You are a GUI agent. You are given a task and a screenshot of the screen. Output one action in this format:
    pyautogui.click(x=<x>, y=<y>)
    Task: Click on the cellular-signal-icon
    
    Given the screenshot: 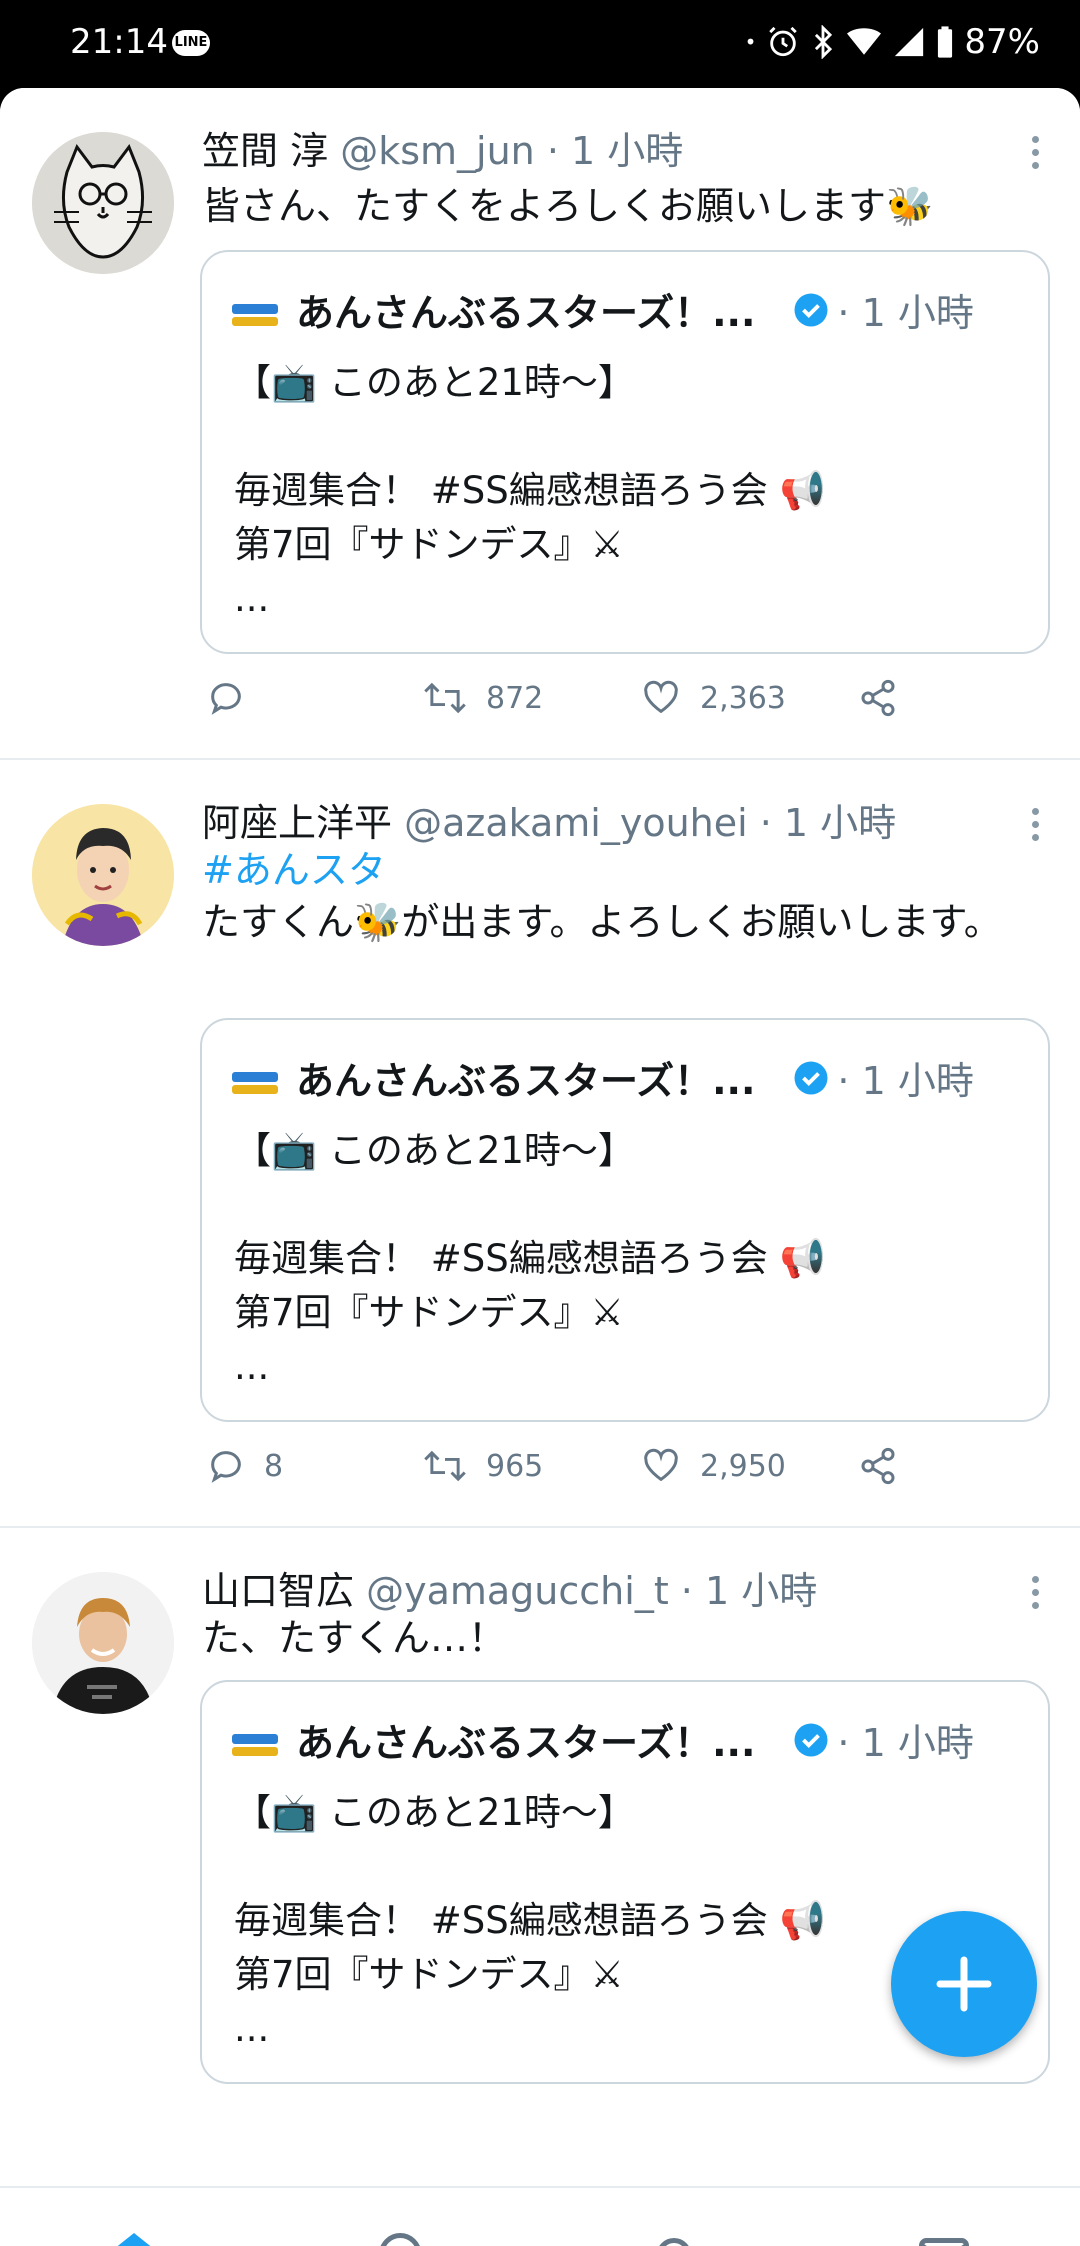 What is the action you would take?
    pyautogui.click(x=909, y=42)
    